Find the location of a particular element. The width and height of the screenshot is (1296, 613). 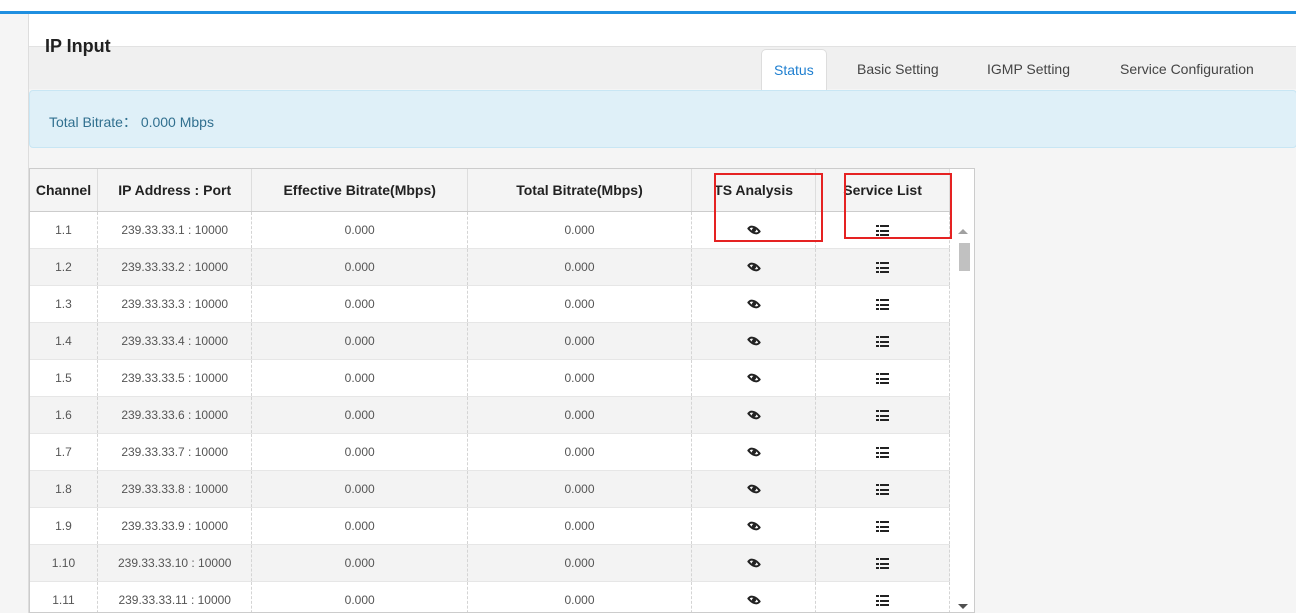

table-row: 1.4 239.33.33.4 : 10000 0.000 0.000 is located at coordinates (490, 341).